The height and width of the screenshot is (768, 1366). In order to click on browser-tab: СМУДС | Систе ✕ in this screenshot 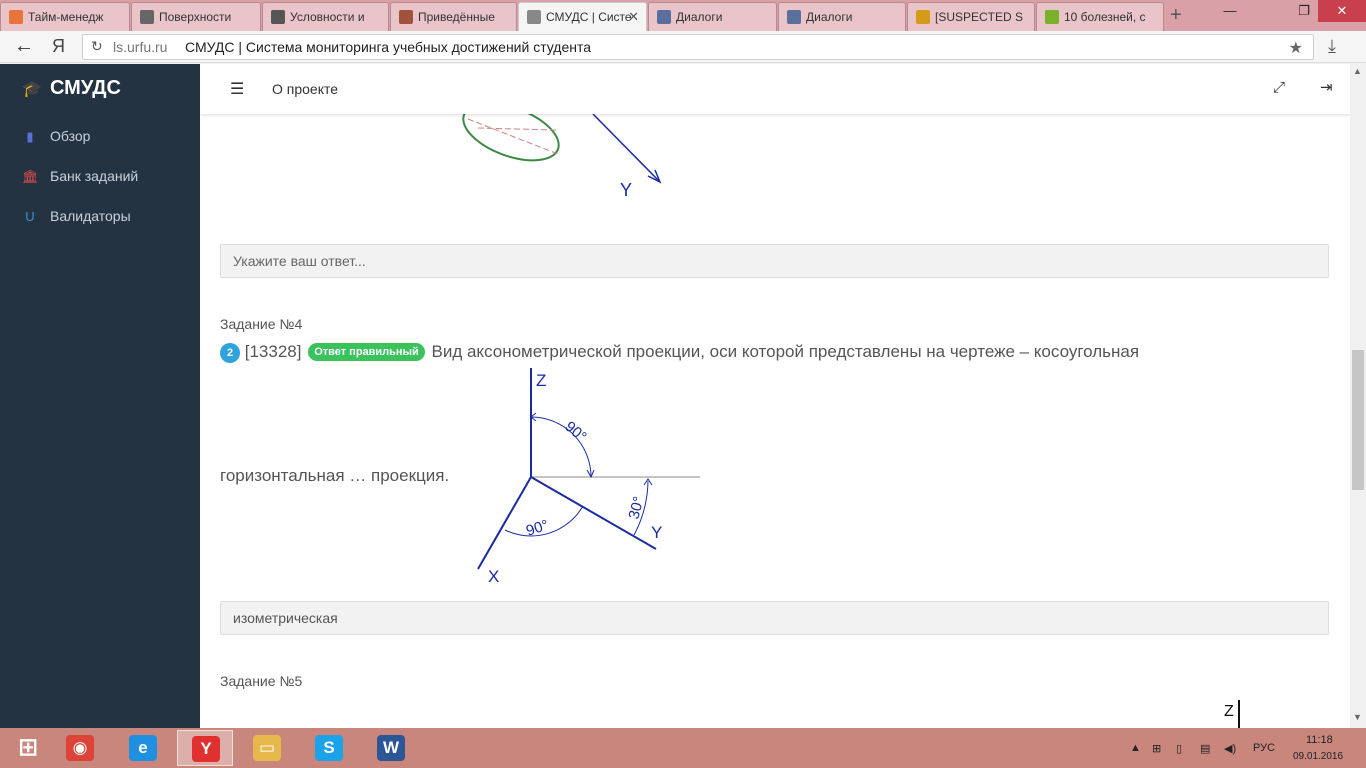, I will do `click(582, 16)`.